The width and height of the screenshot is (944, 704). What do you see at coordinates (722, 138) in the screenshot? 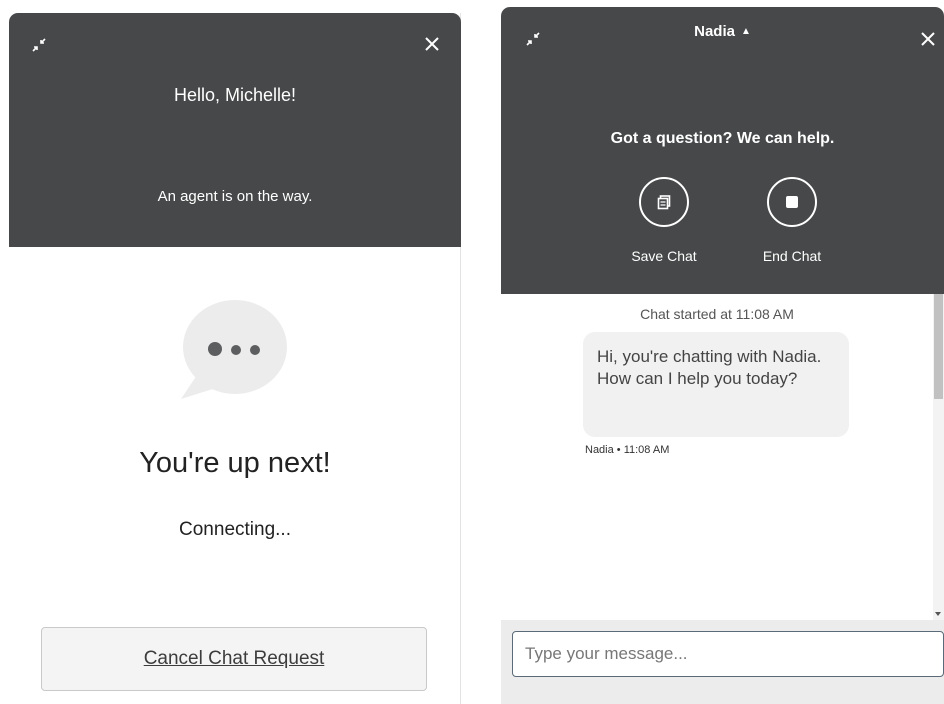
I see `help-text: Got a question? We can help.` at bounding box center [722, 138].